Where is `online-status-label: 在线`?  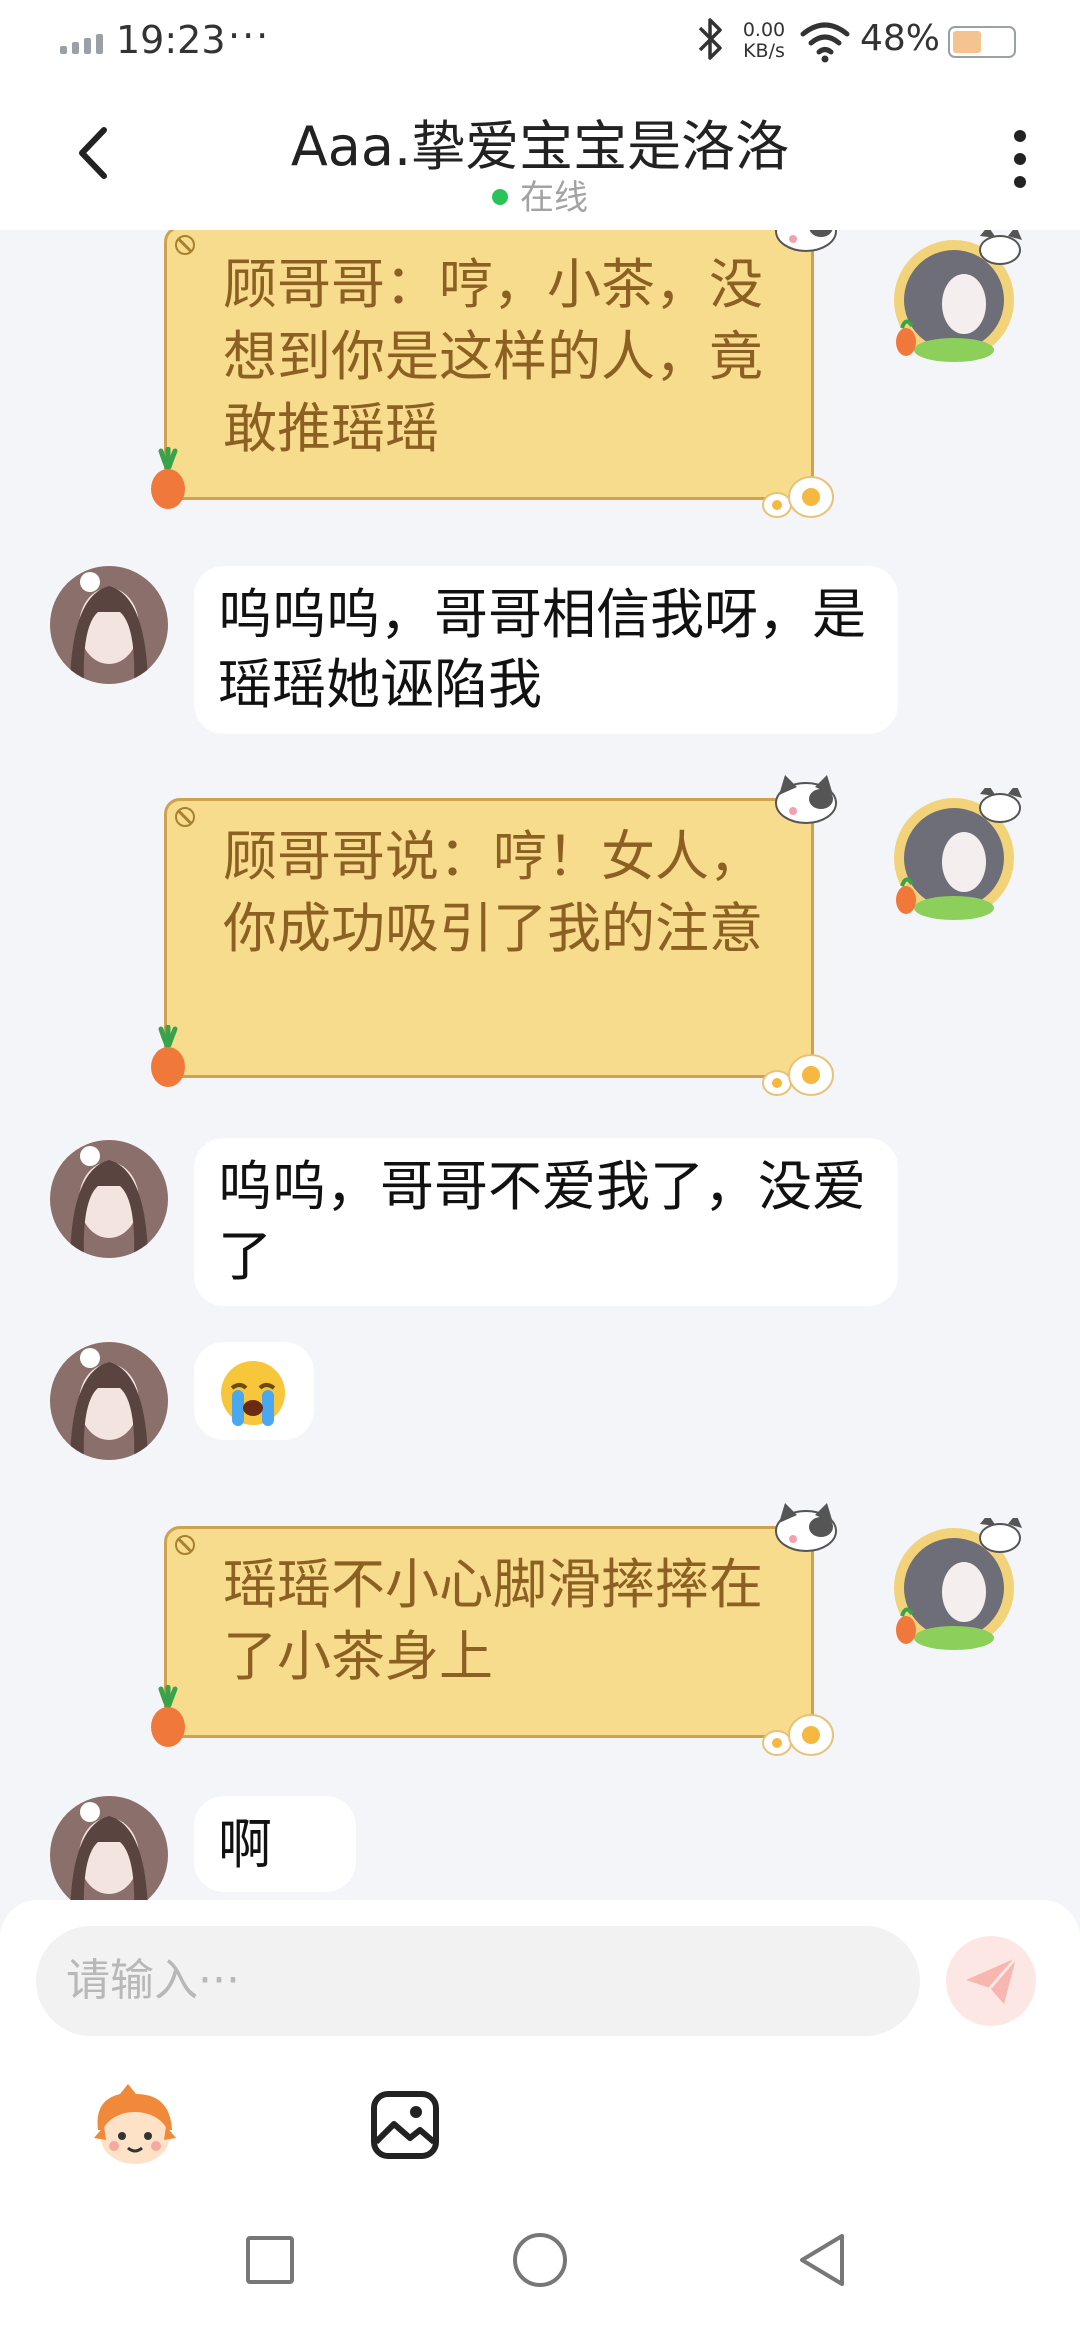
online-status-label: 在线 is located at coordinates (554, 198).